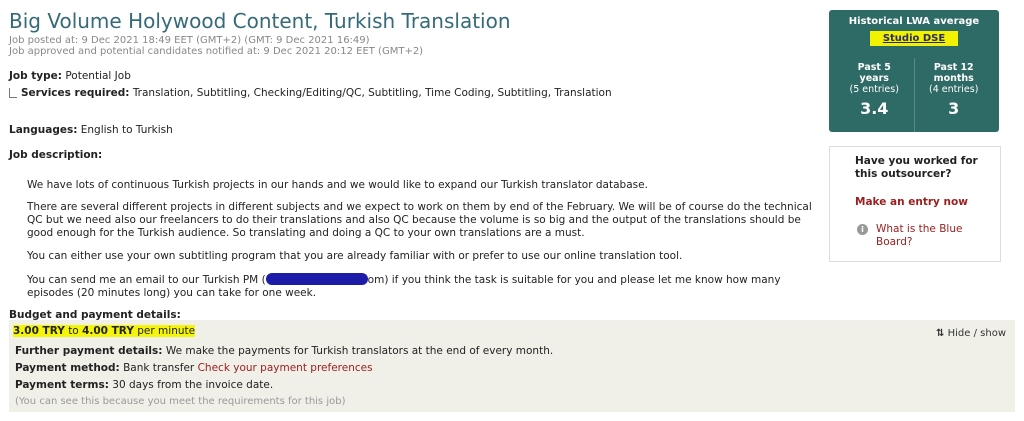 The width and height of the screenshot is (1024, 421). I want to click on hide-show-toggle: ⇅ Hide / show, so click(971, 333).